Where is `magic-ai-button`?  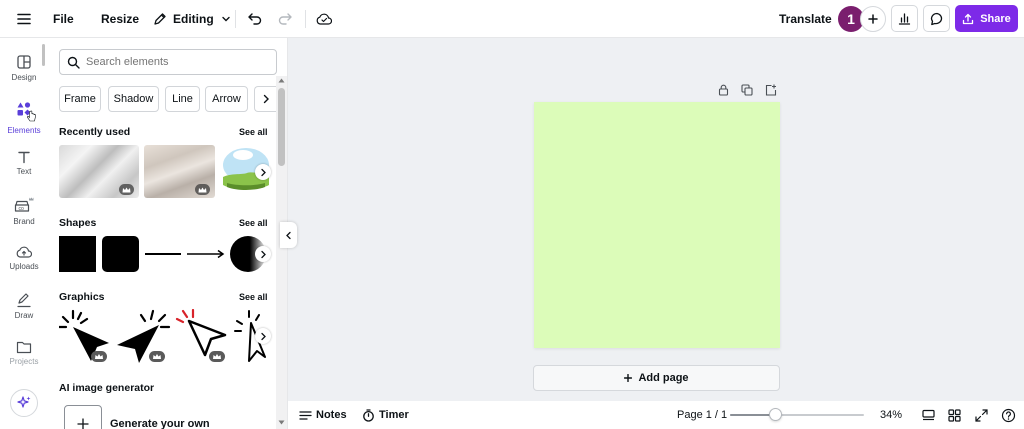
magic-ai-button is located at coordinates (24, 403).